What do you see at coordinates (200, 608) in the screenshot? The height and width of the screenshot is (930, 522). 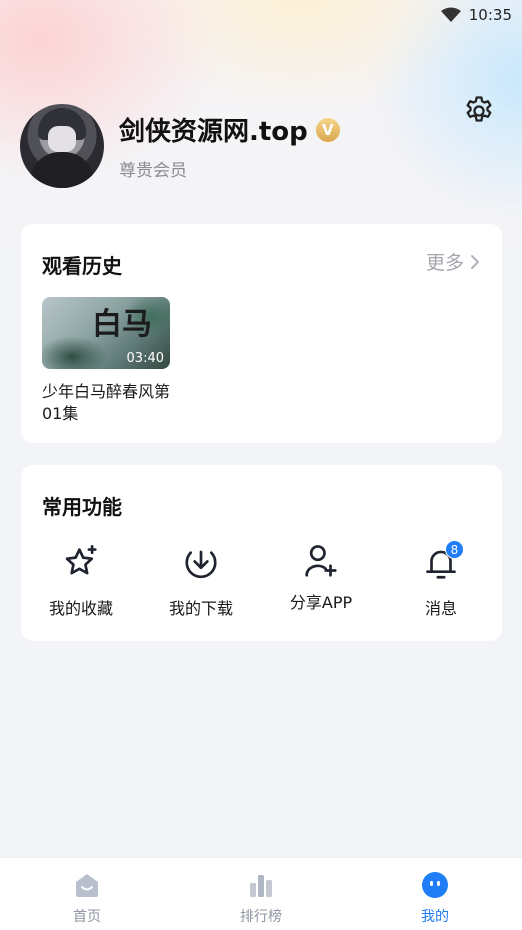 I see `downloads-label: 我的下载` at bounding box center [200, 608].